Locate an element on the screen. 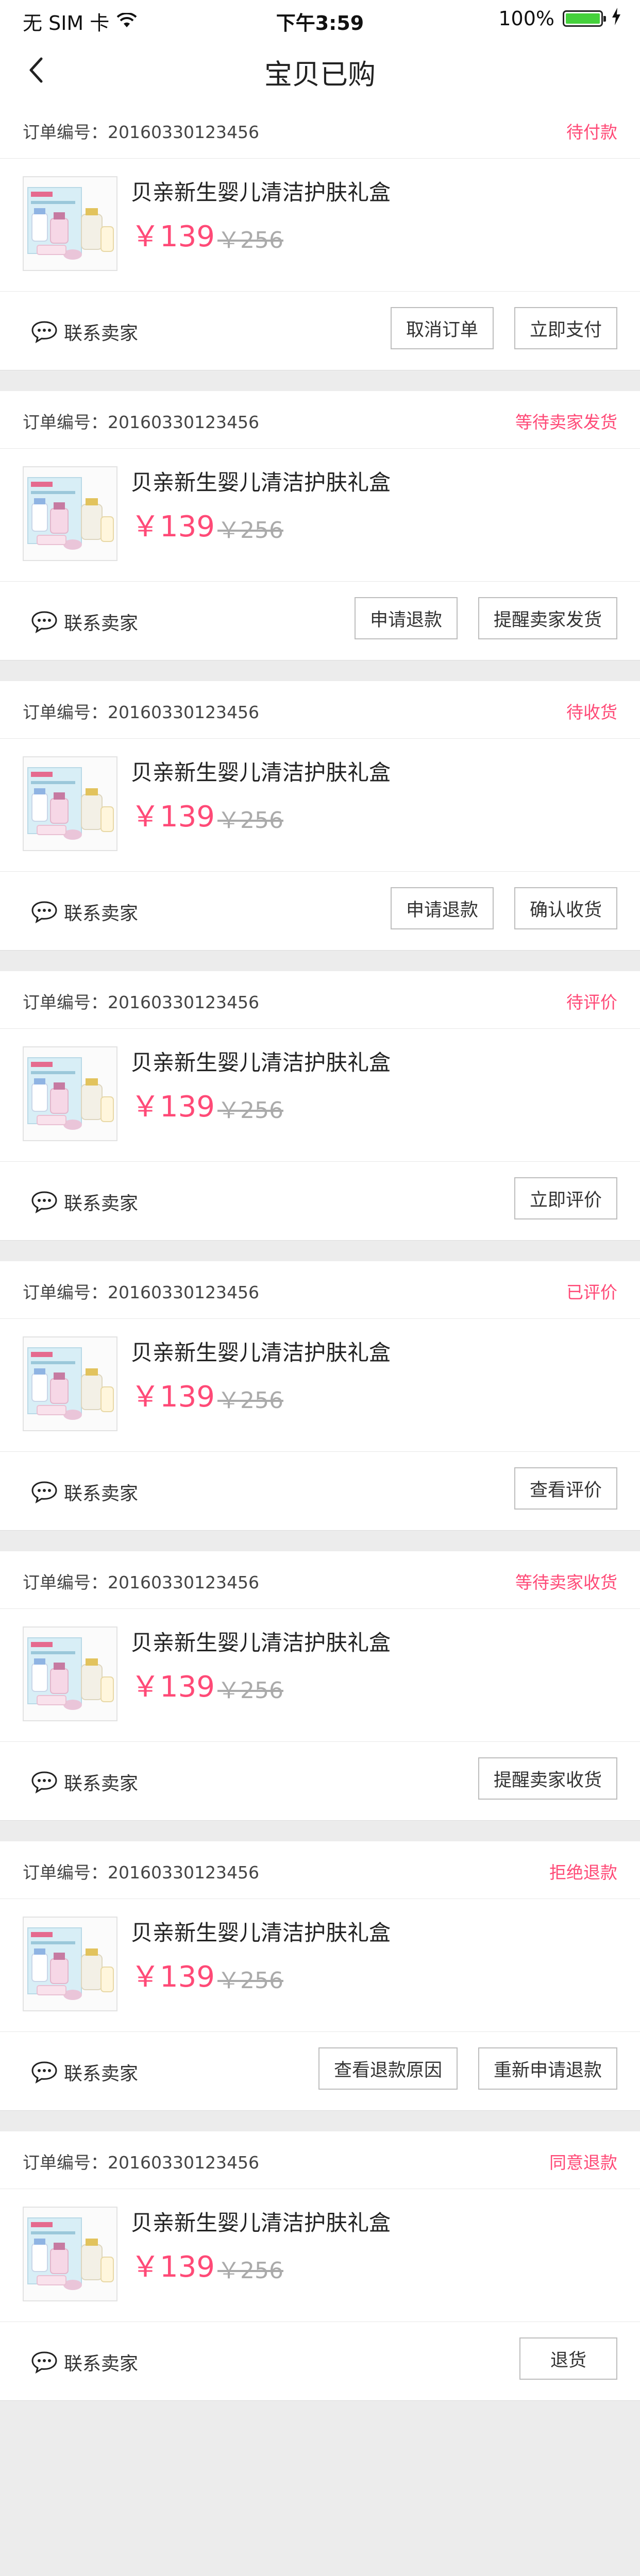  order-action-button: 立即评价 is located at coordinates (565, 1198).